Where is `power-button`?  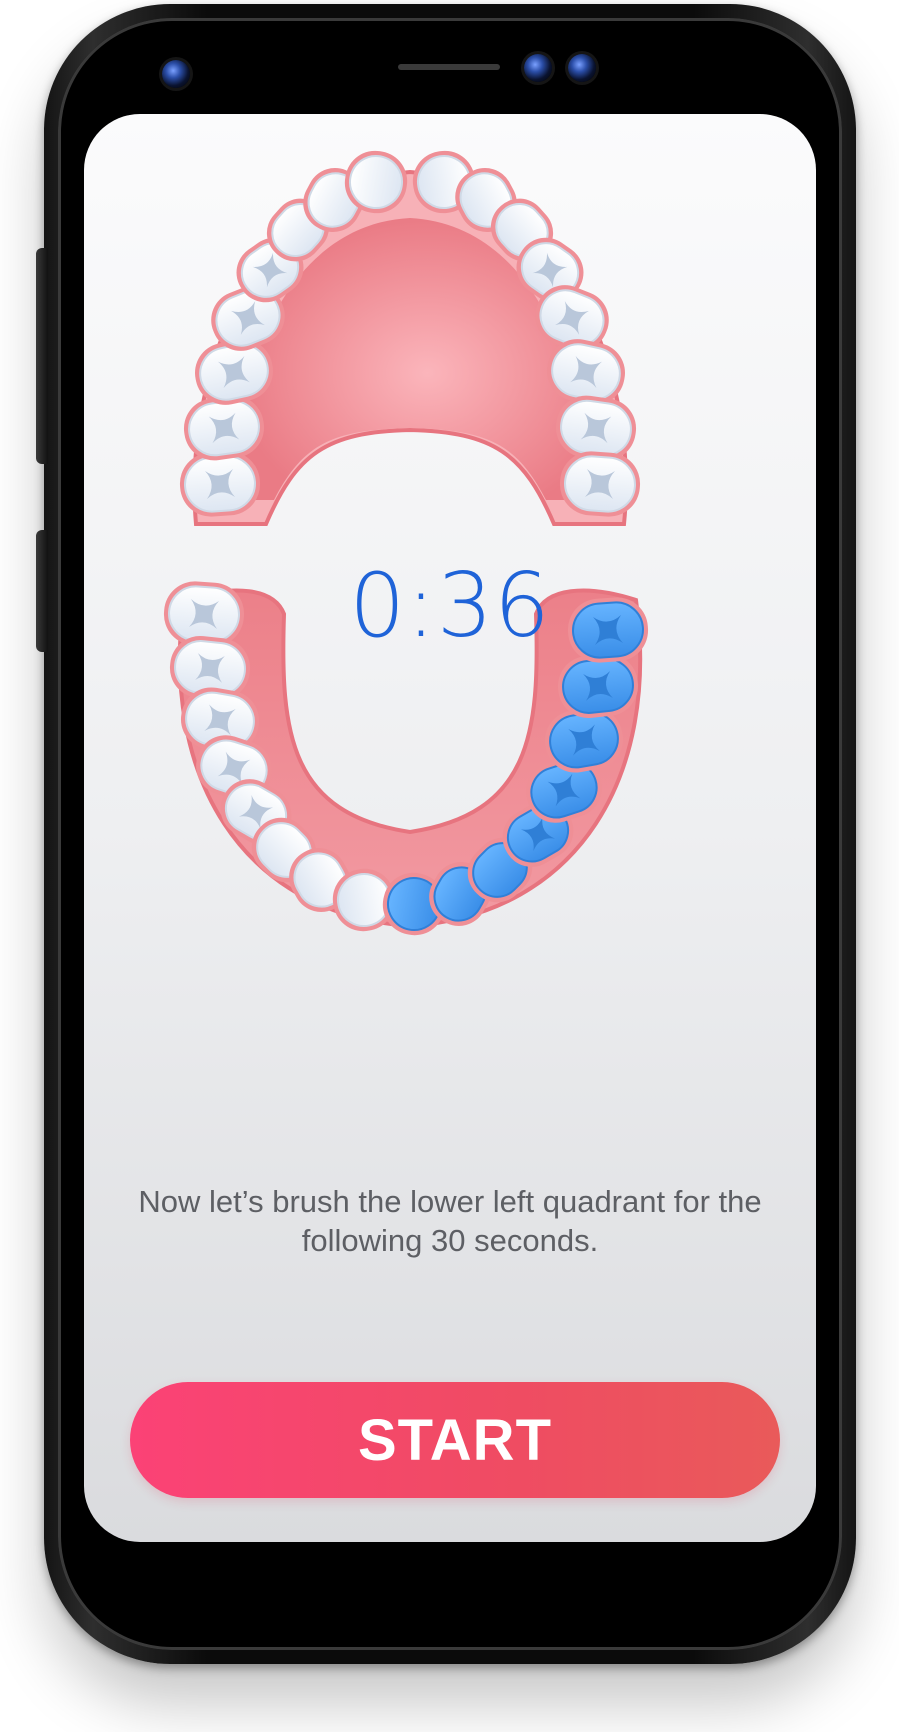
power-button is located at coordinates (42, 591).